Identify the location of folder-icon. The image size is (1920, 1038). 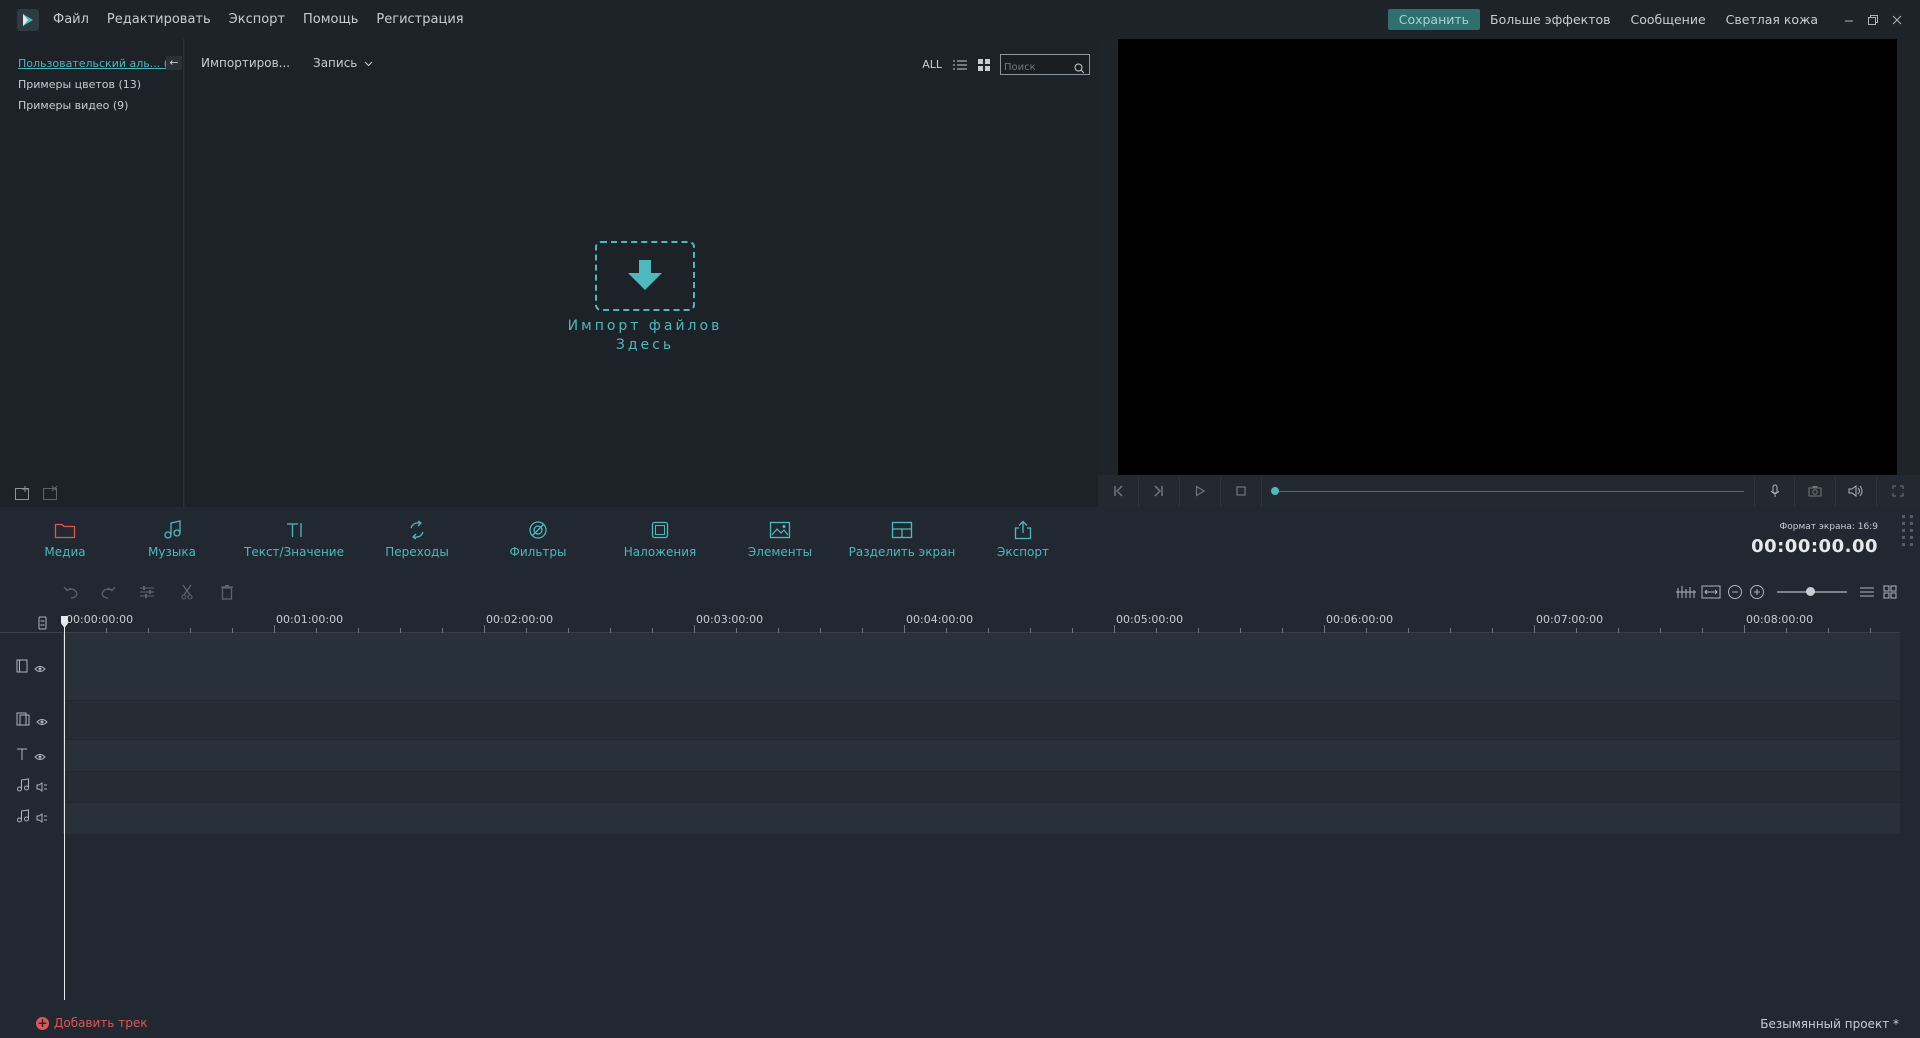
(65, 531).